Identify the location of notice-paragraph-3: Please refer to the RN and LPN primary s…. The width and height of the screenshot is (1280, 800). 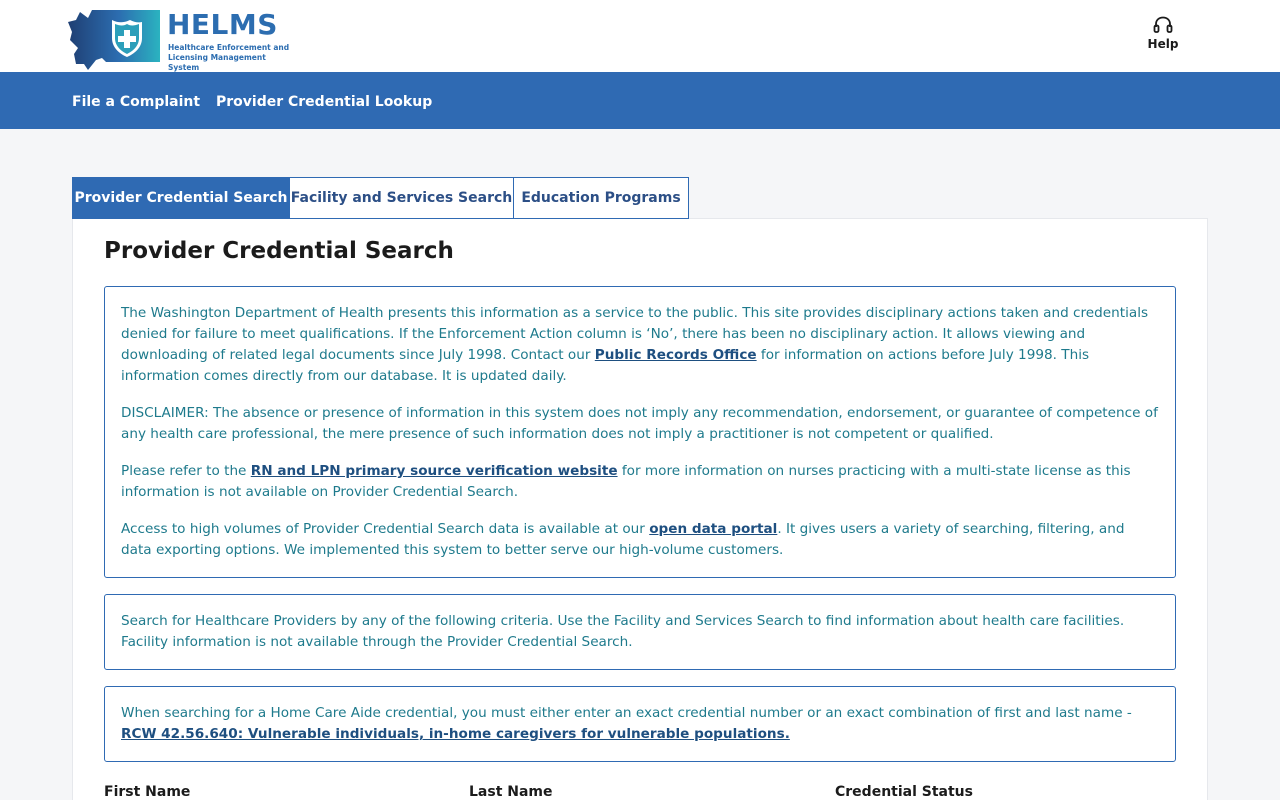
(626, 481).